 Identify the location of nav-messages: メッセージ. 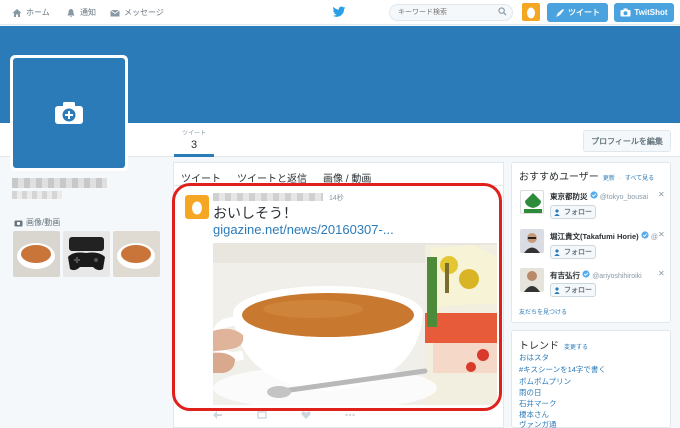
(137, 12).